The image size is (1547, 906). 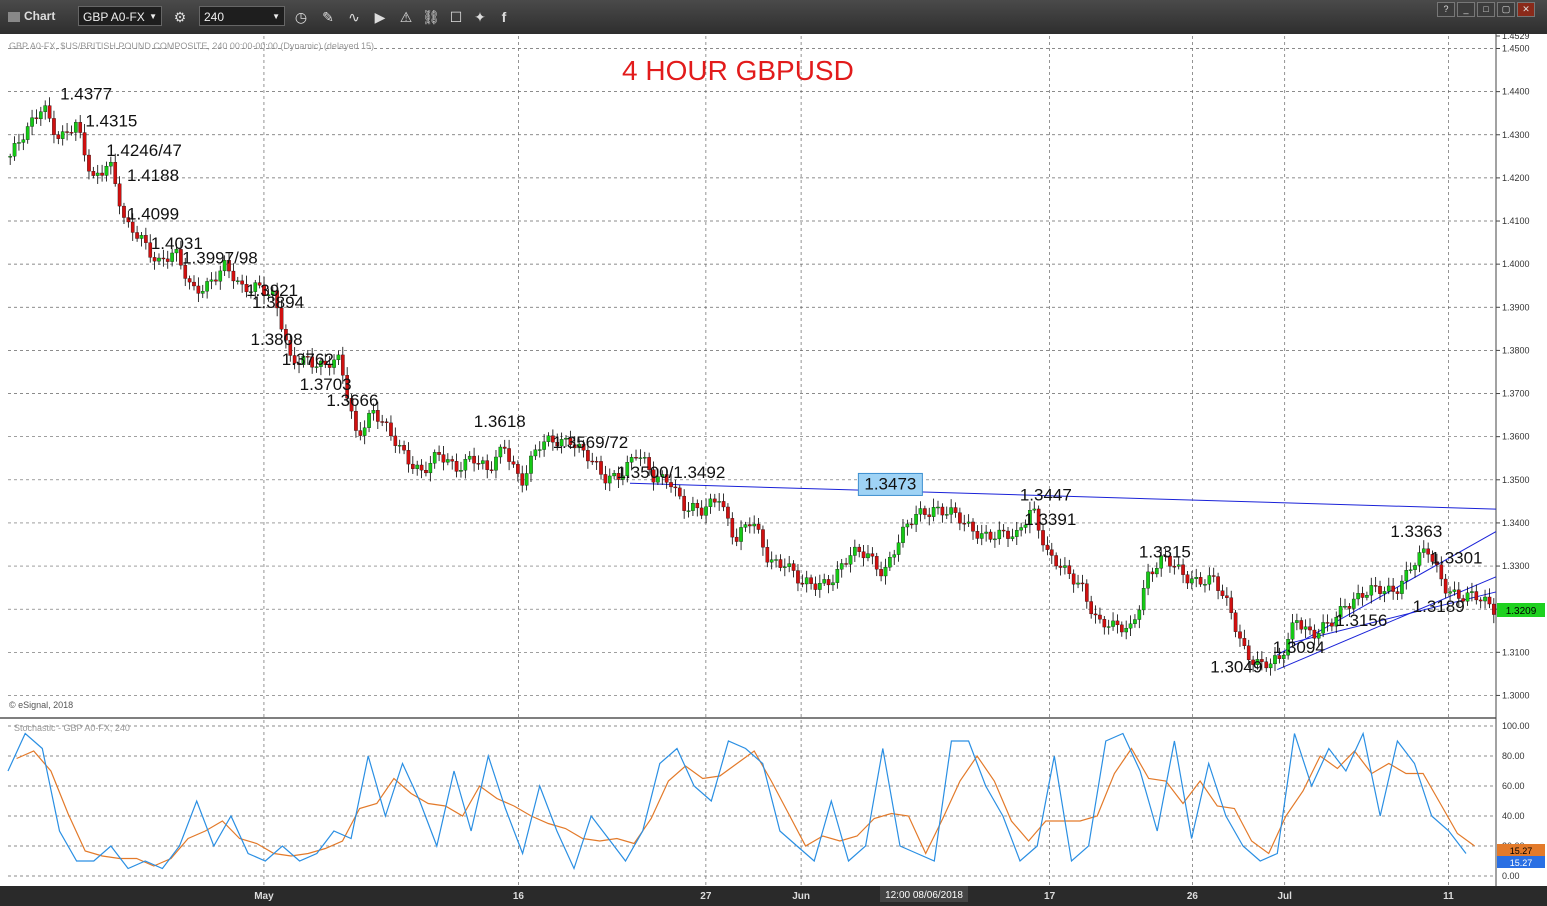 What do you see at coordinates (180, 17) in the screenshot?
I see `settings-icon: ⚙` at bounding box center [180, 17].